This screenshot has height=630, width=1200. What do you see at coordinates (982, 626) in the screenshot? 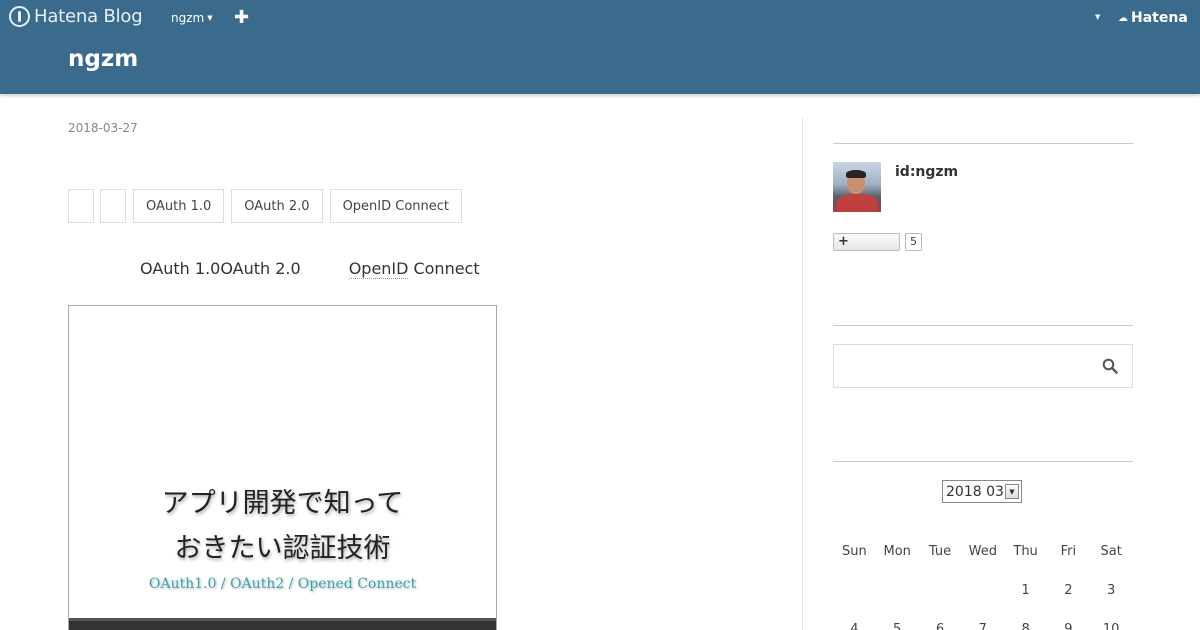
I see `calendar-day: 7` at bounding box center [982, 626].